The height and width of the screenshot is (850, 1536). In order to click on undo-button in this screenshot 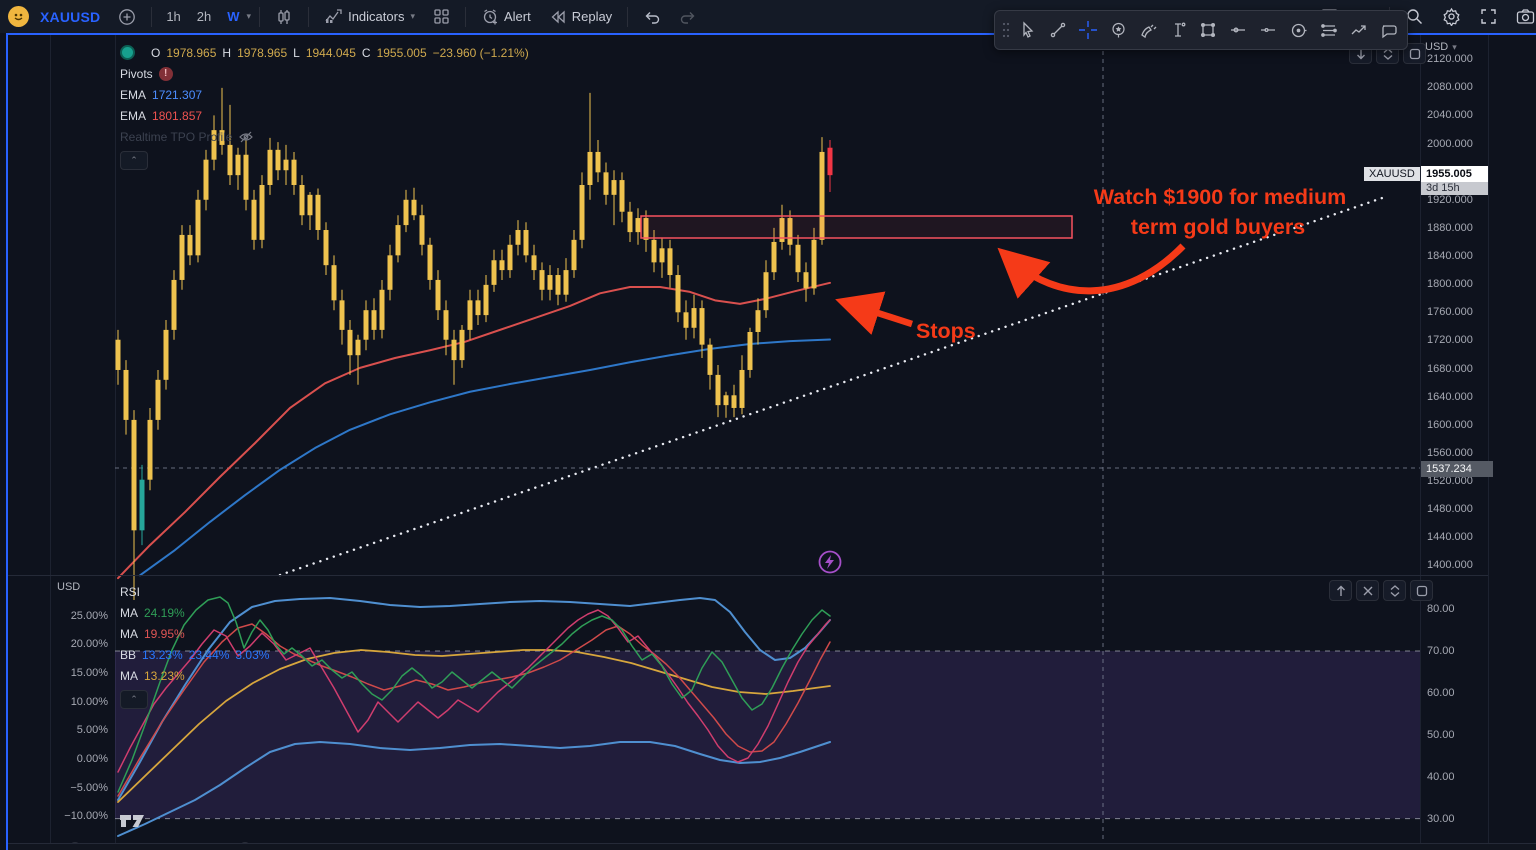, I will do `click(652, 17)`.